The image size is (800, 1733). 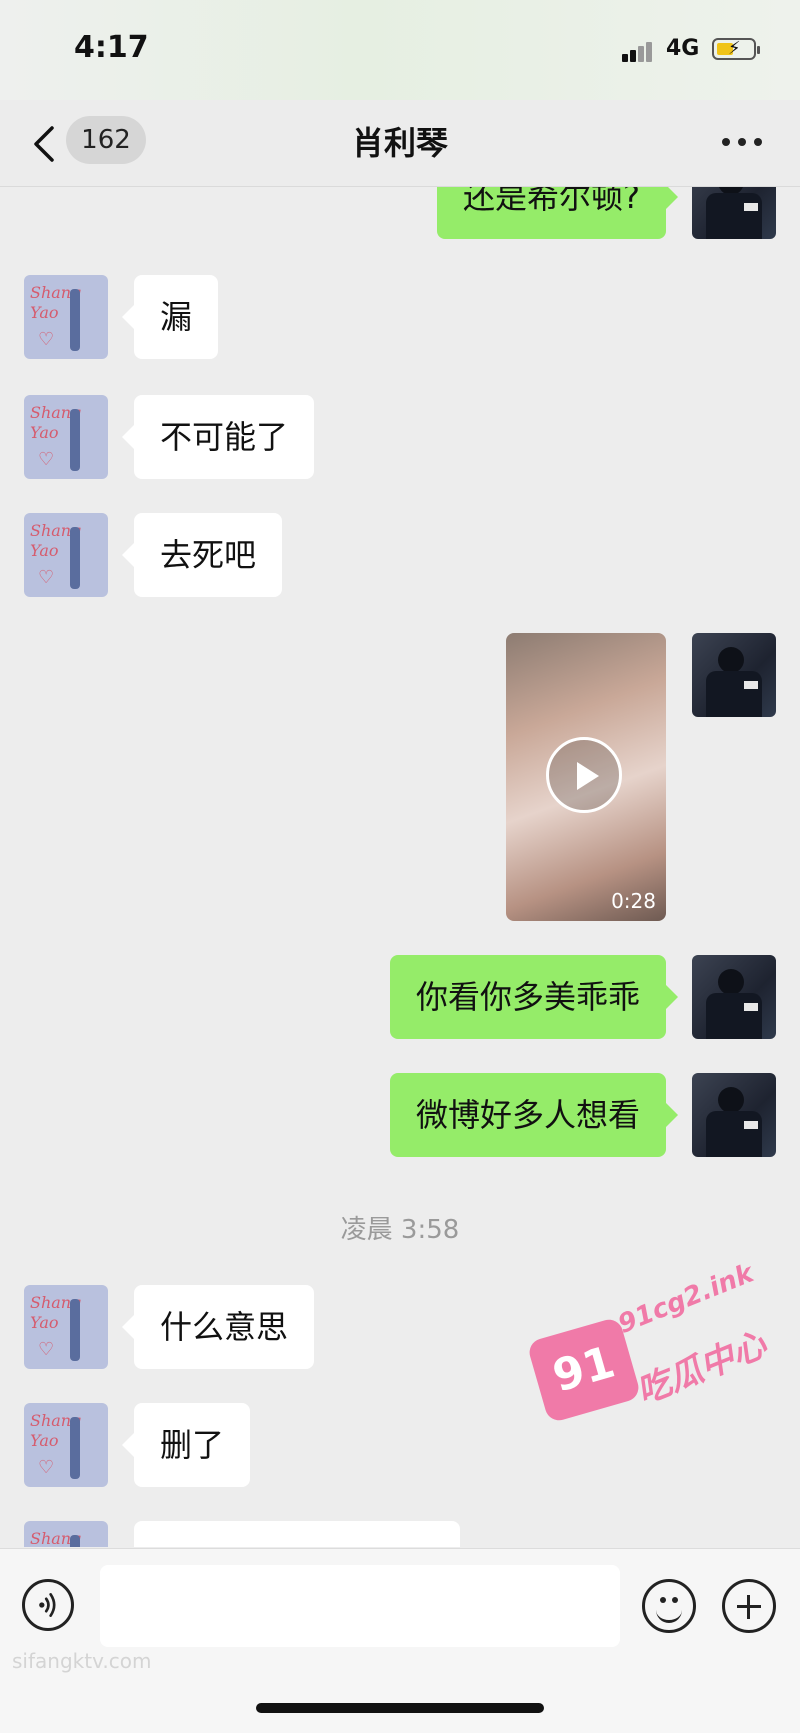 I want to click on status-time: 4:17, so click(x=111, y=47).